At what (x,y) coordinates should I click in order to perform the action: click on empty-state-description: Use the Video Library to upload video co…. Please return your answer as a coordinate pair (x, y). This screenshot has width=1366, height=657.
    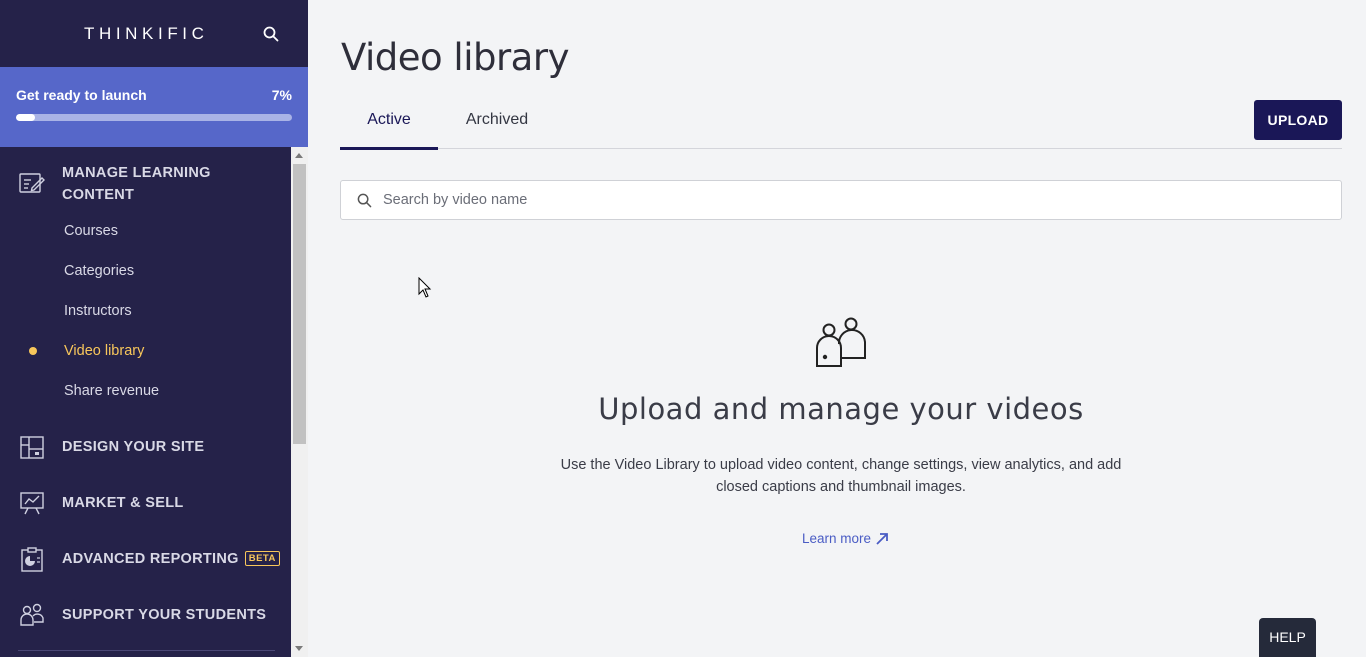
    Looking at the image, I should click on (841, 476).